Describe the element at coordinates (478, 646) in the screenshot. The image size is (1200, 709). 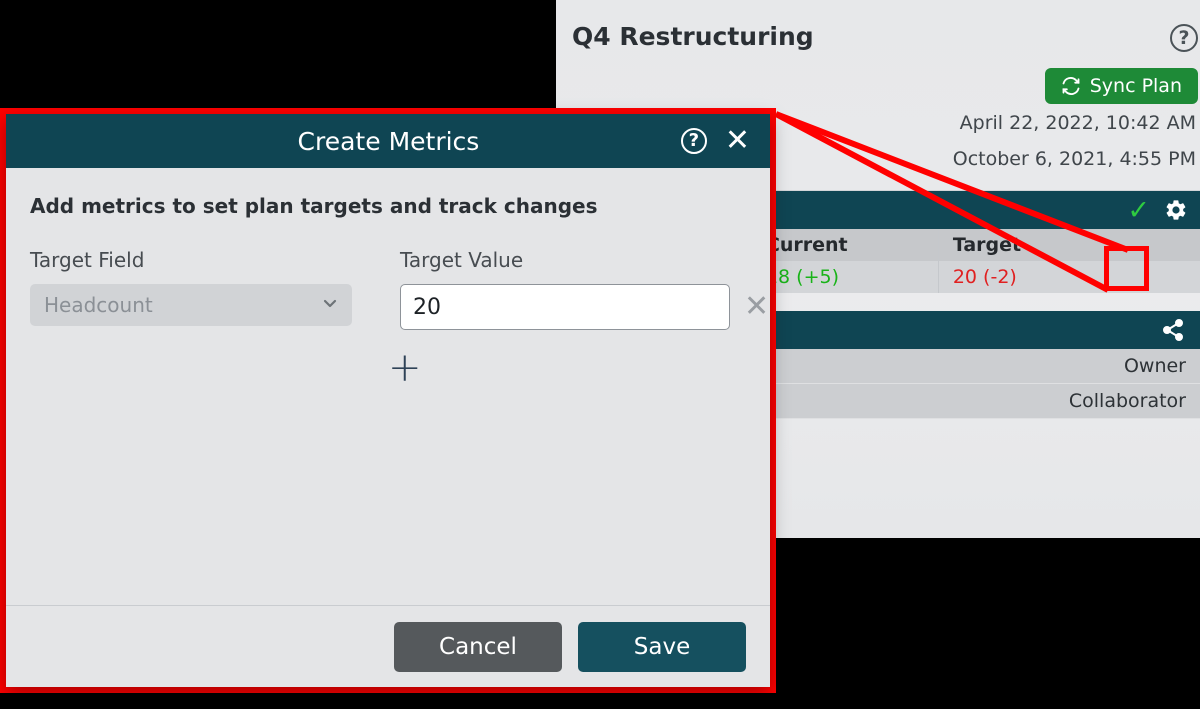
I see `cancel-button: Cancel` at that location.